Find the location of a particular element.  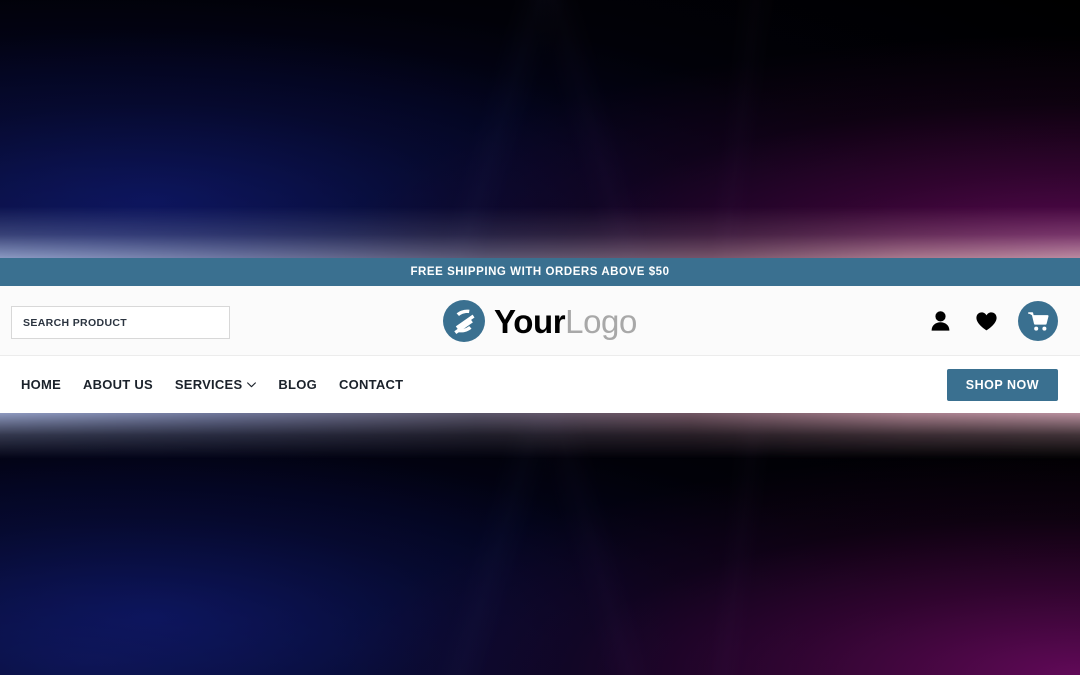

swoosh-circle-icon is located at coordinates (464, 321).